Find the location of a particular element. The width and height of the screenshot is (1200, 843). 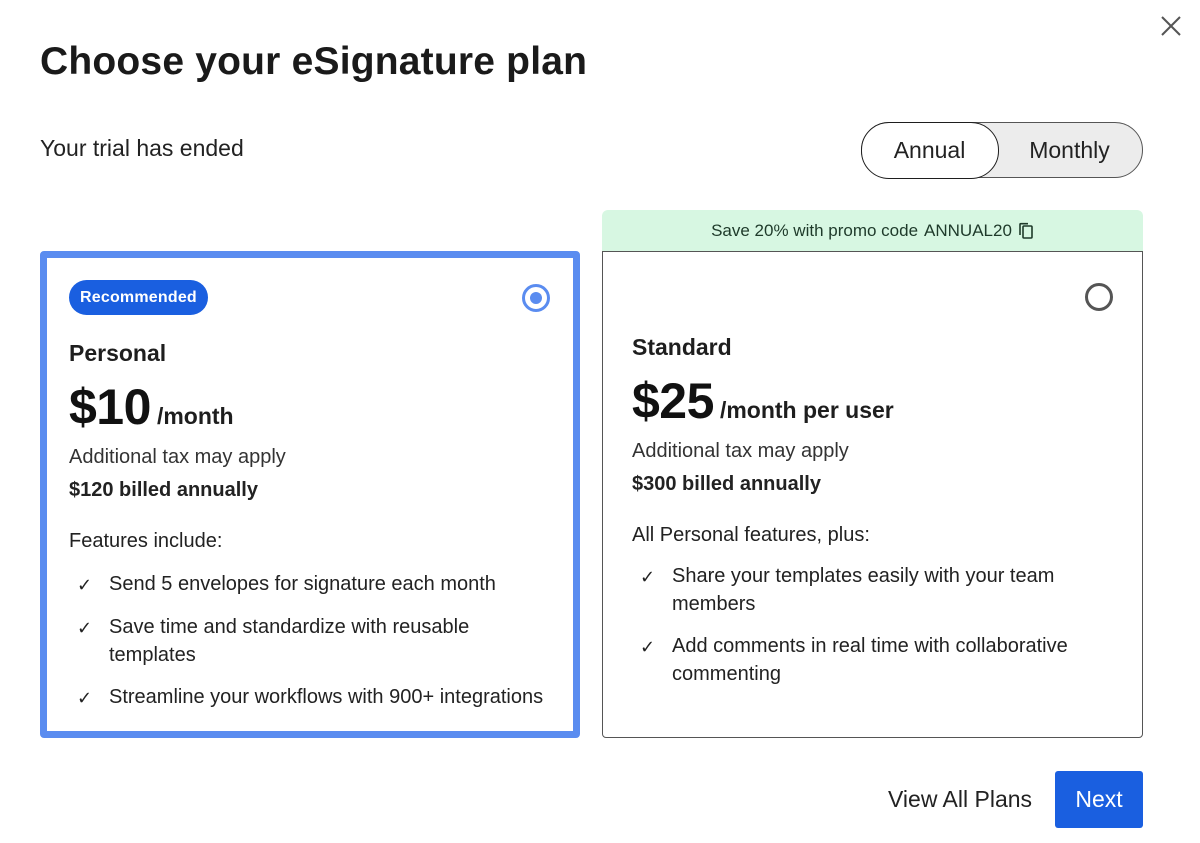

close-button is located at coordinates (1171, 26).